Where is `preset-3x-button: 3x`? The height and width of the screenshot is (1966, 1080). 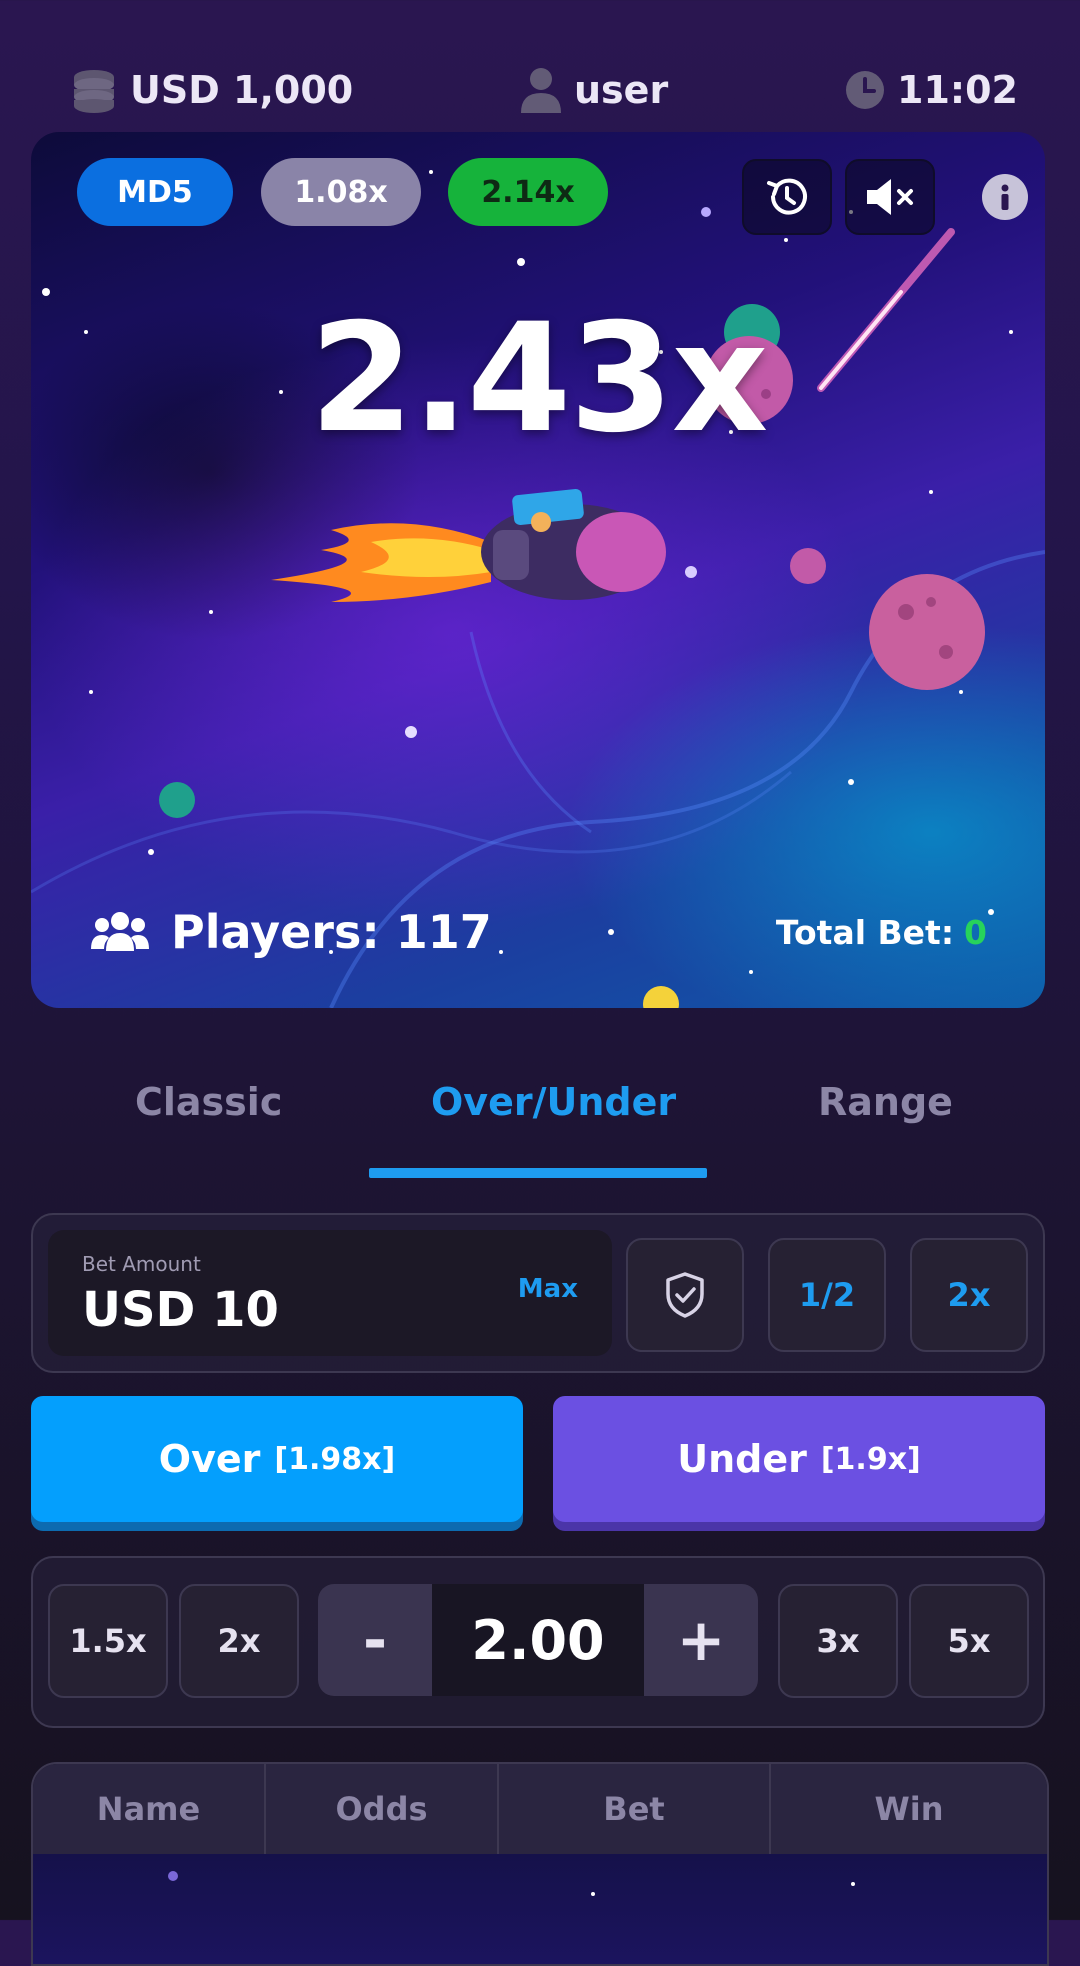 preset-3x-button: 3x is located at coordinates (838, 1641).